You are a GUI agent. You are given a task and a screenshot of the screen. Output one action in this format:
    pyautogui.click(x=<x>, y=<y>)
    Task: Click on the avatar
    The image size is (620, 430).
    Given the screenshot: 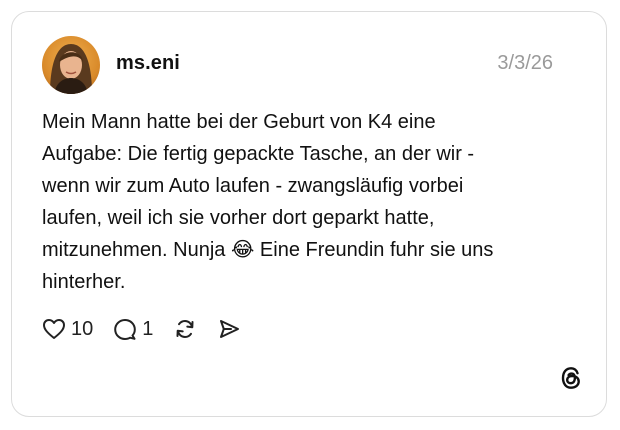 What is the action you would take?
    pyautogui.click(x=71, y=65)
    